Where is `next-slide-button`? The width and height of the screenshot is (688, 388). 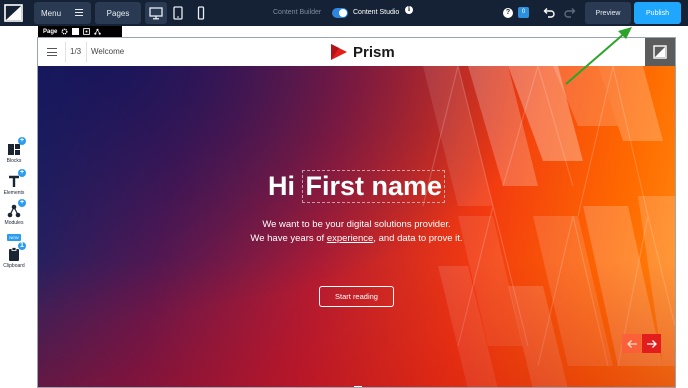
next-slide-button is located at coordinates (651, 343).